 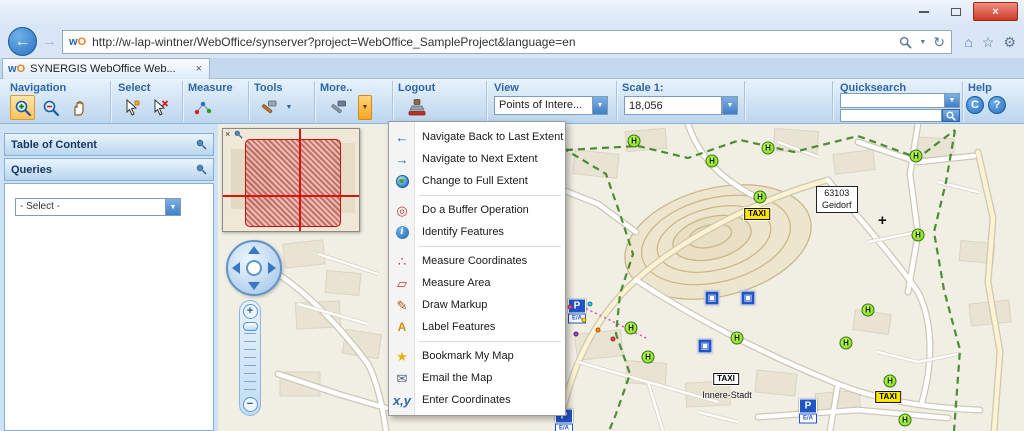 I want to click on menu-item-label-features: A Label Features, so click(x=477, y=327).